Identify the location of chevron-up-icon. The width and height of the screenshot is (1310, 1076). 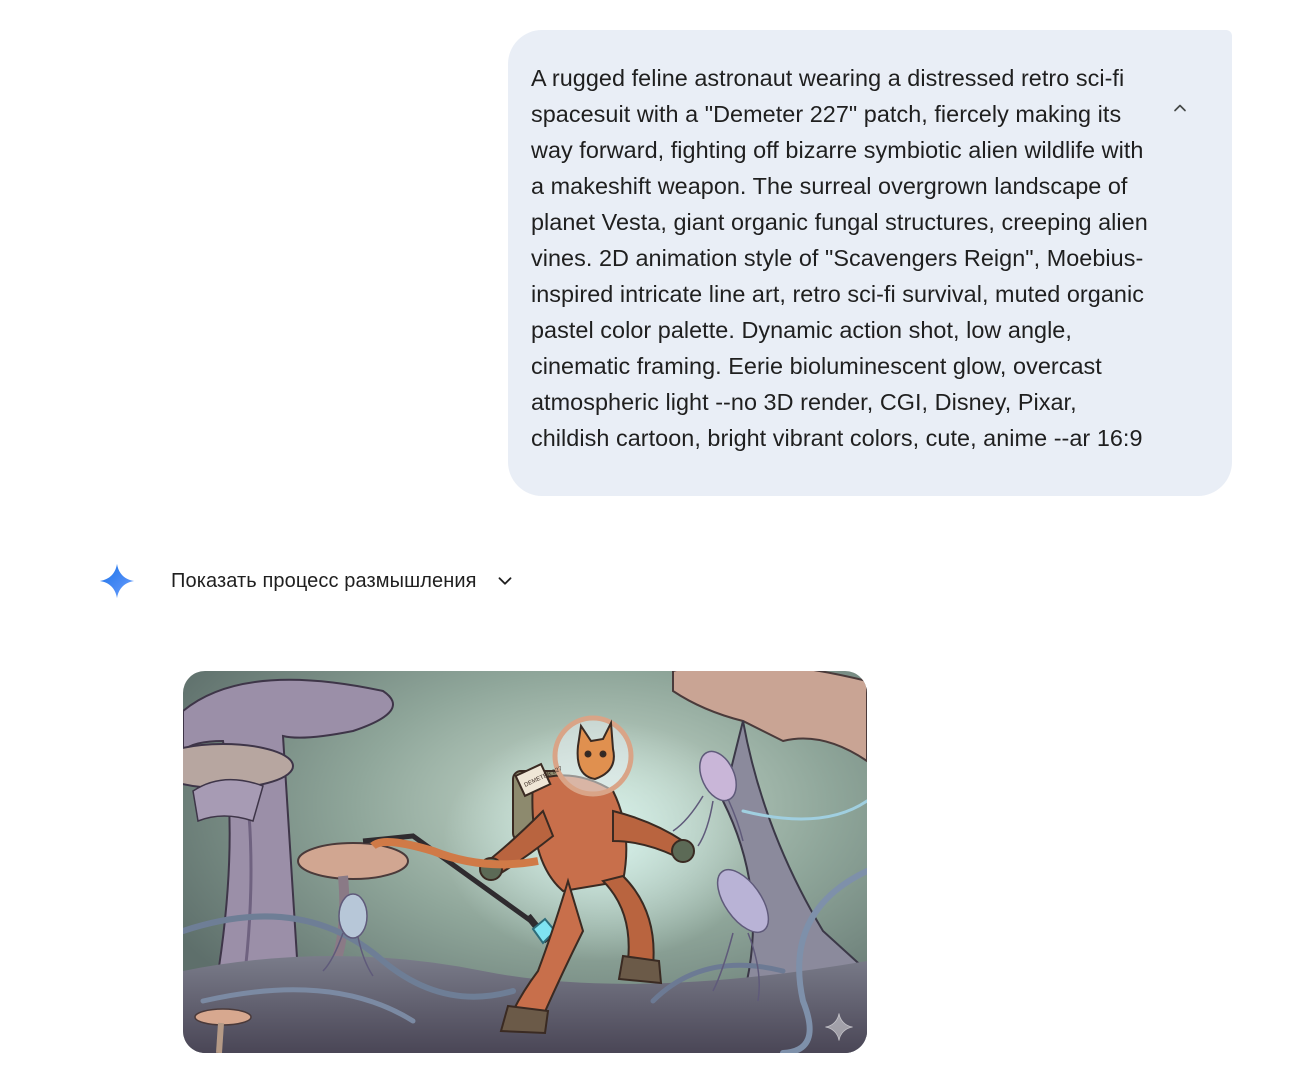
(1180, 108).